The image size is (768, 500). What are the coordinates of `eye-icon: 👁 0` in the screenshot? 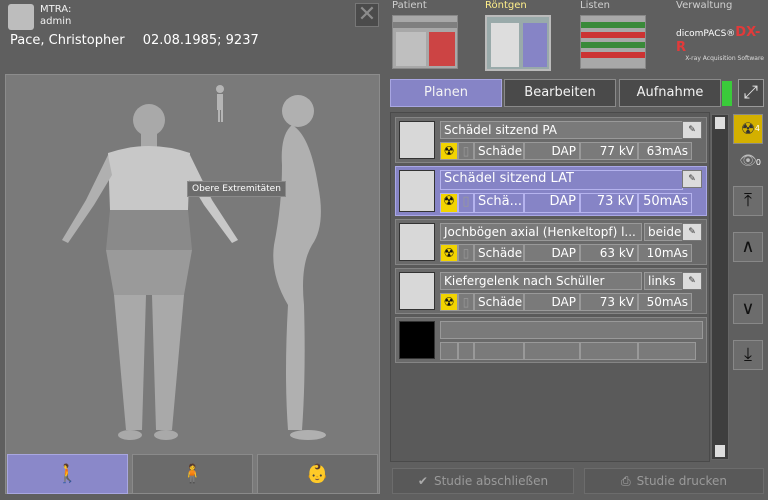 It's located at (748, 162).